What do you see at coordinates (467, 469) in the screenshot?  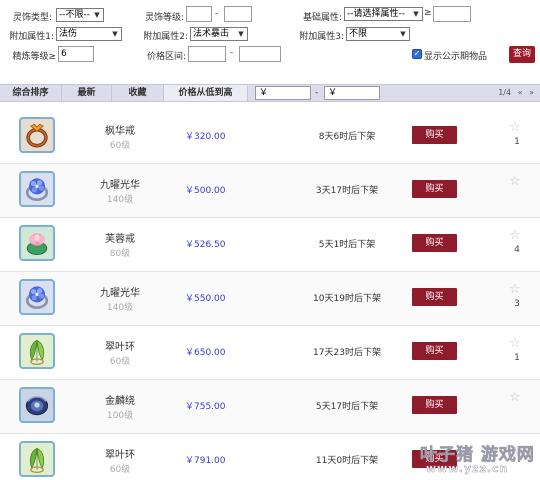 I see `watermark-url: www.yzz.cn` at bounding box center [467, 469].